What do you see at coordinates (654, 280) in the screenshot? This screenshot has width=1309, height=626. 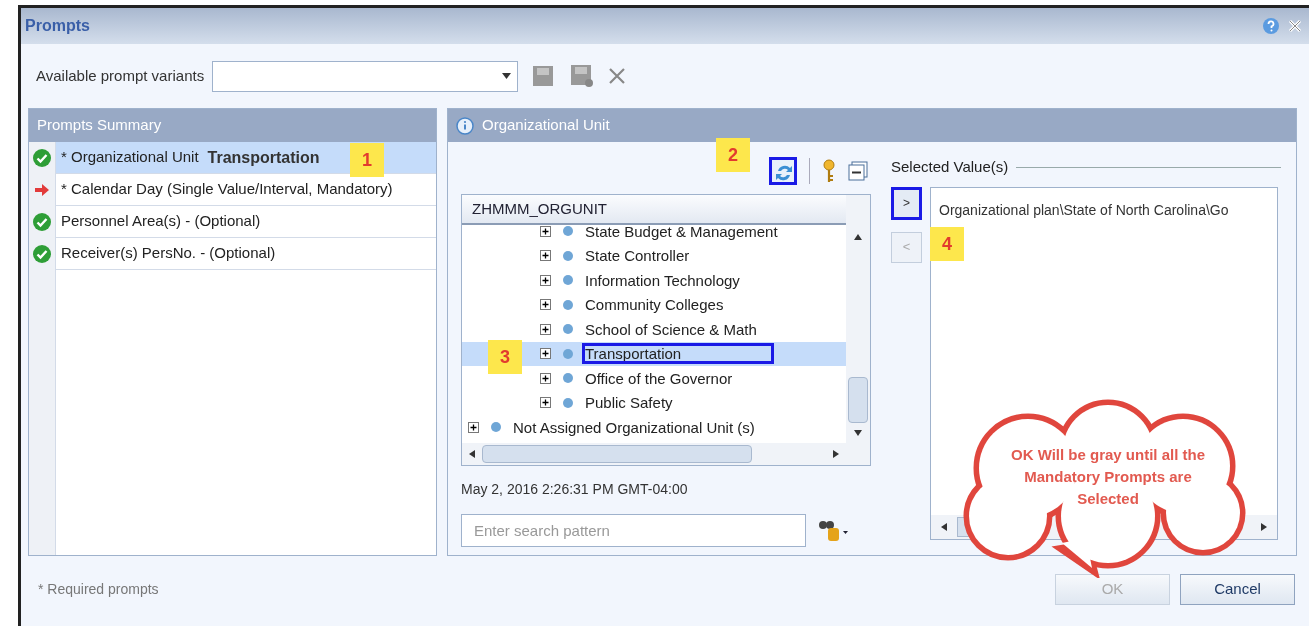 I see `tree-item: Information Technology` at bounding box center [654, 280].